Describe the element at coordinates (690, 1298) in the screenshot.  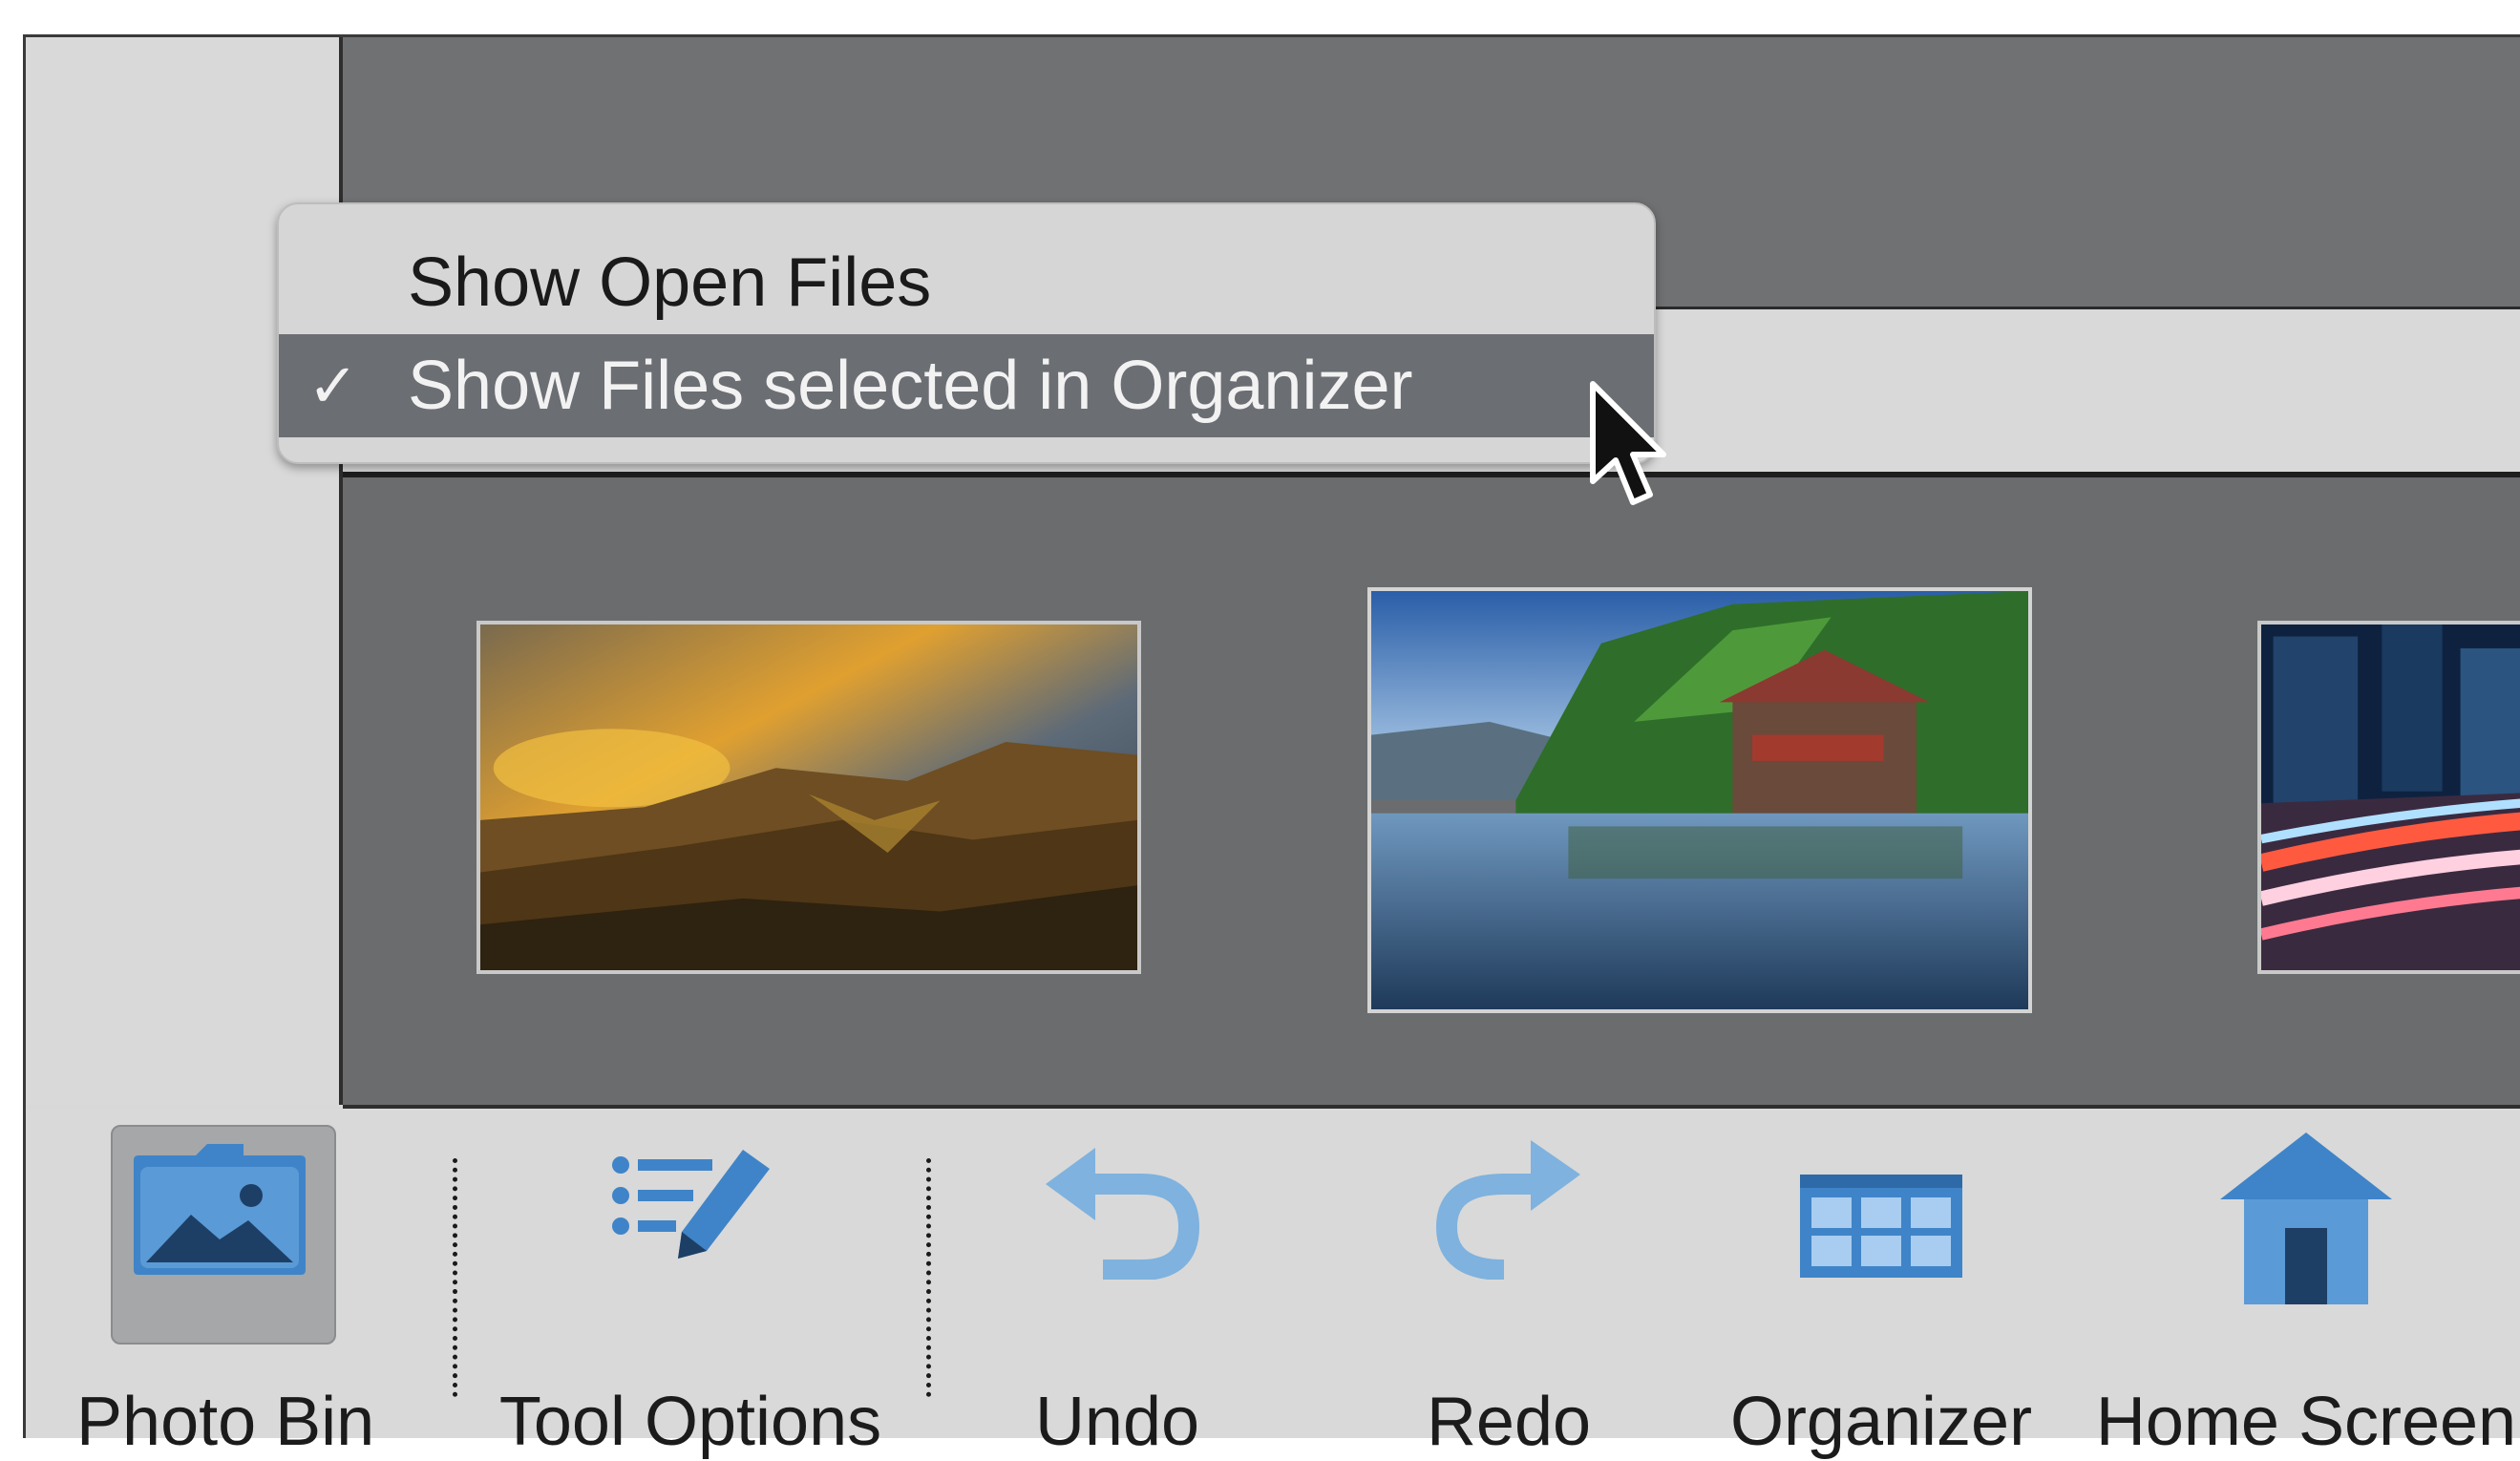
I see `tool-options-button: Tool Options` at that location.